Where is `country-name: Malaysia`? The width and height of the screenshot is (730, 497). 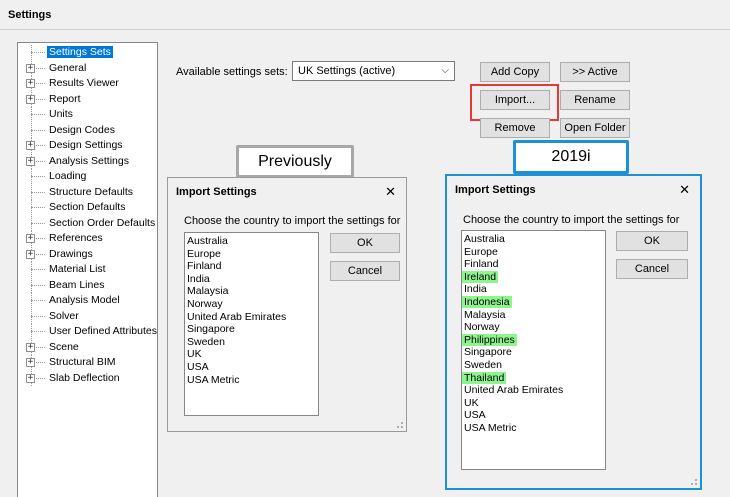
country-name: Malaysia is located at coordinates (208, 291).